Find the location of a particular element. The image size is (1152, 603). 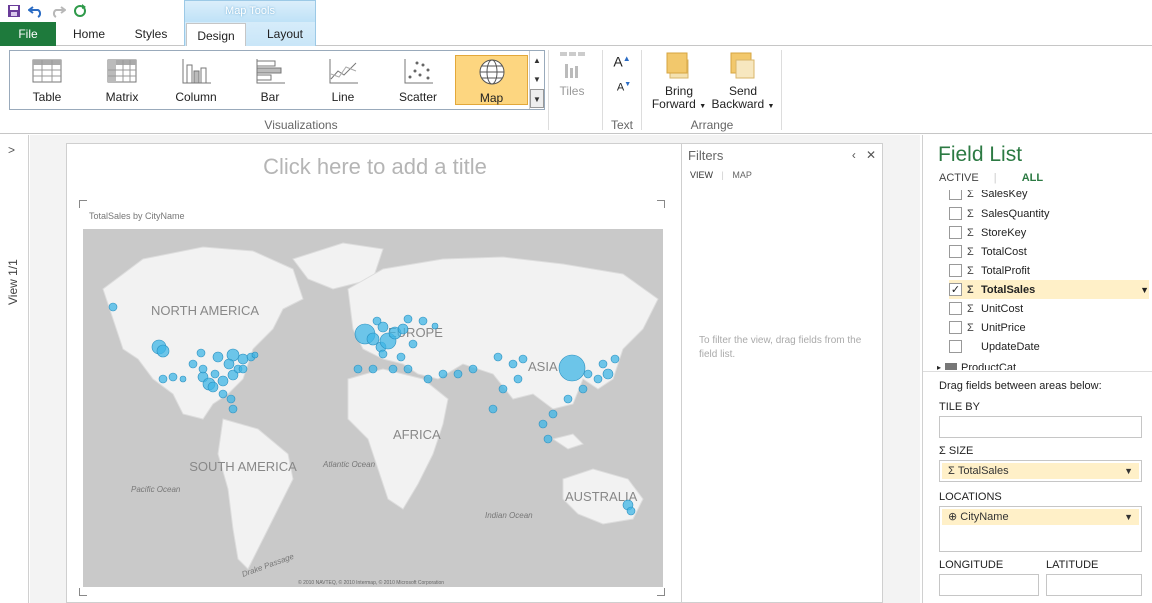

viz-line-button: Line is located at coordinates (343, 80).